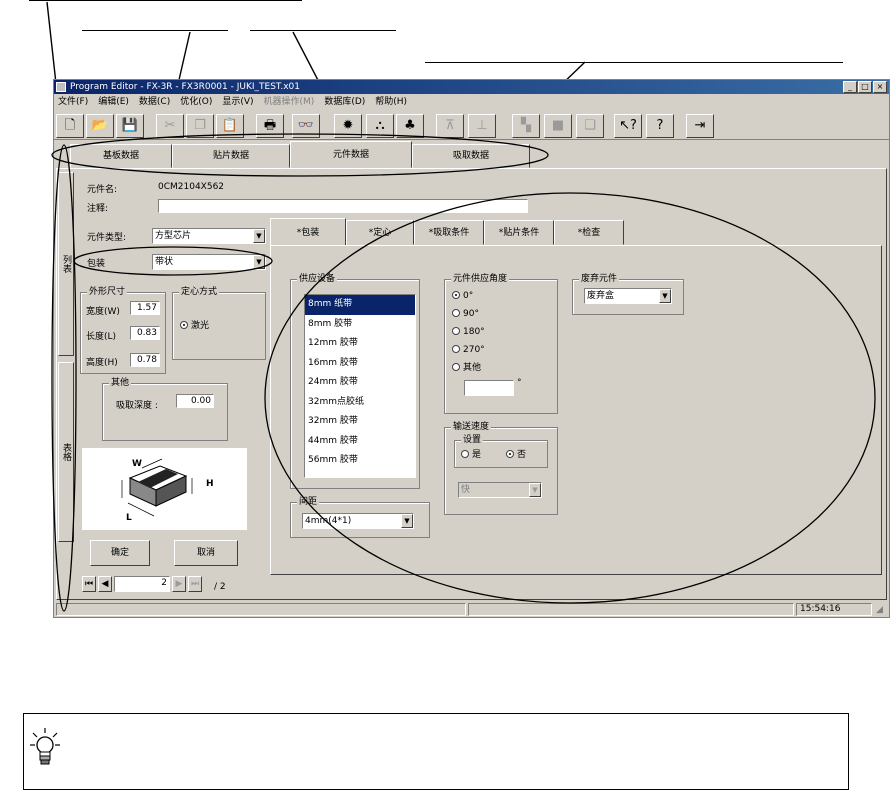  I want to click on align-icon: ⊼, so click(450, 126).